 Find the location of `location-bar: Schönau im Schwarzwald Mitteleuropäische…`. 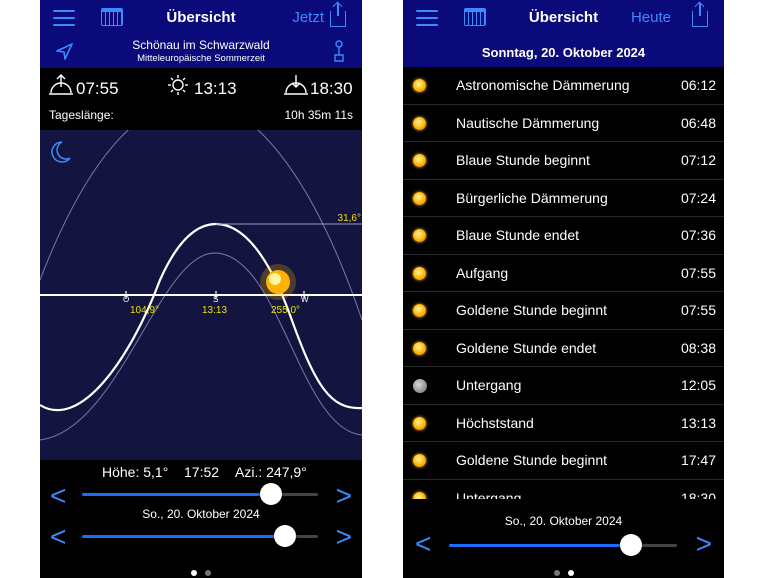

location-bar: Schönau im Schwarzwald Mitteleuropäische… is located at coordinates (201, 52).